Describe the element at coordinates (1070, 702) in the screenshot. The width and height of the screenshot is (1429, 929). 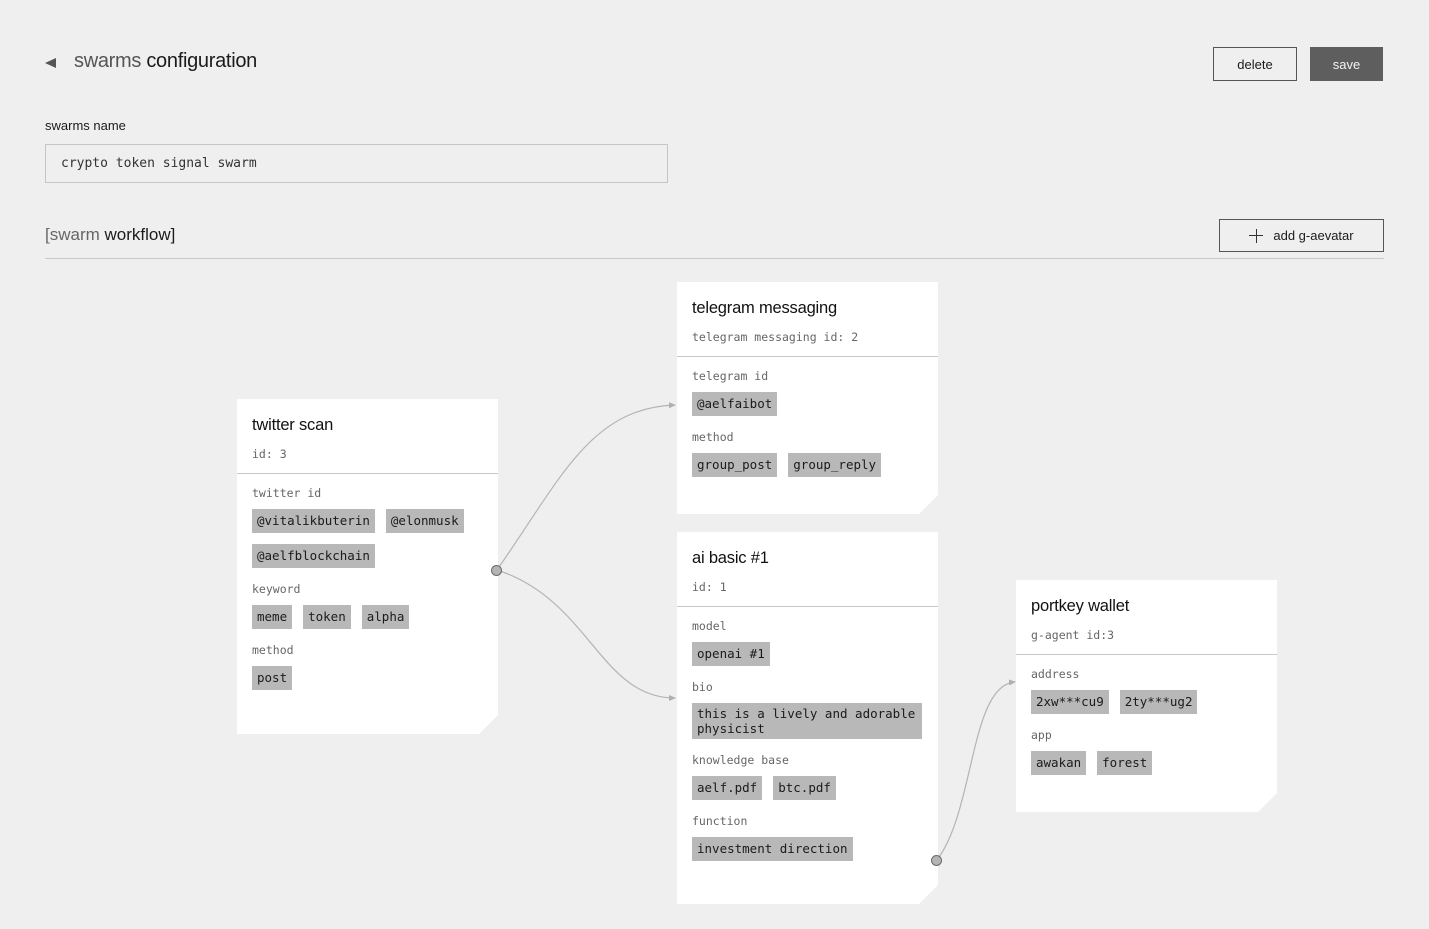
I see `chip: 2xw***cu9` at that location.